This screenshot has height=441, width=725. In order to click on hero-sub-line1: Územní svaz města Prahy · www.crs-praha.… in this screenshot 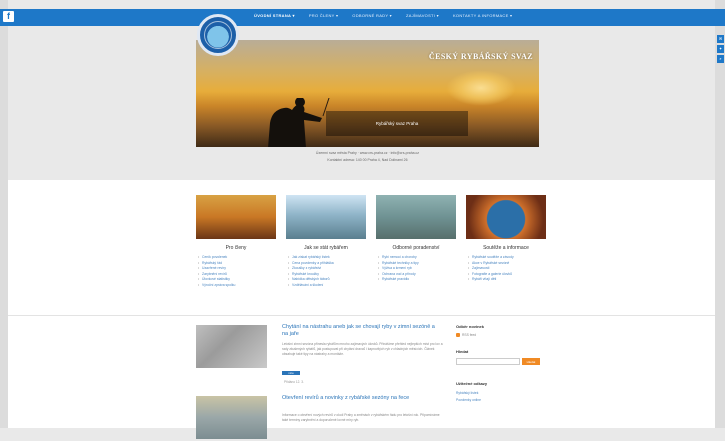, I will do `click(367, 153)`.